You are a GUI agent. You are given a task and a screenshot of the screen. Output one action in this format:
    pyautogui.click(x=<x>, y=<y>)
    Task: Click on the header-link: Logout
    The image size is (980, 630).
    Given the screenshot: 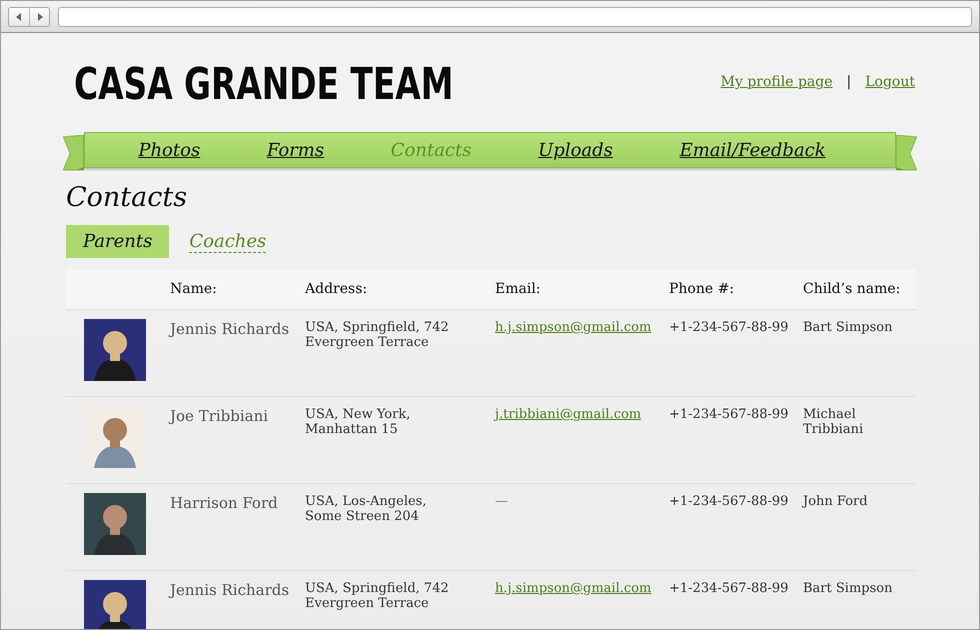 What is the action you would take?
    pyautogui.click(x=890, y=82)
    